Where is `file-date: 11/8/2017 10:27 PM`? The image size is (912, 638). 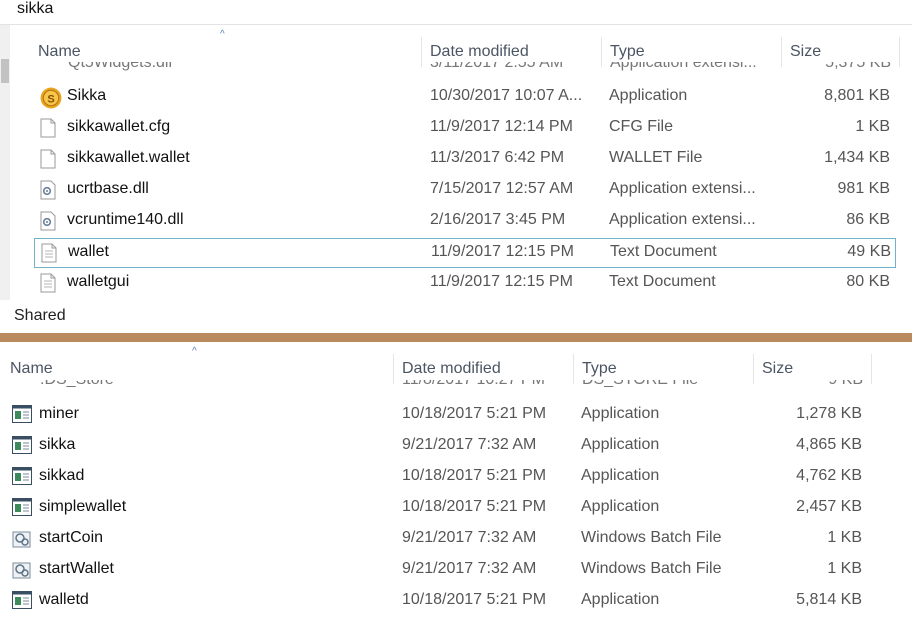 file-date: 11/8/2017 10:27 PM is located at coordinates (473, 384).